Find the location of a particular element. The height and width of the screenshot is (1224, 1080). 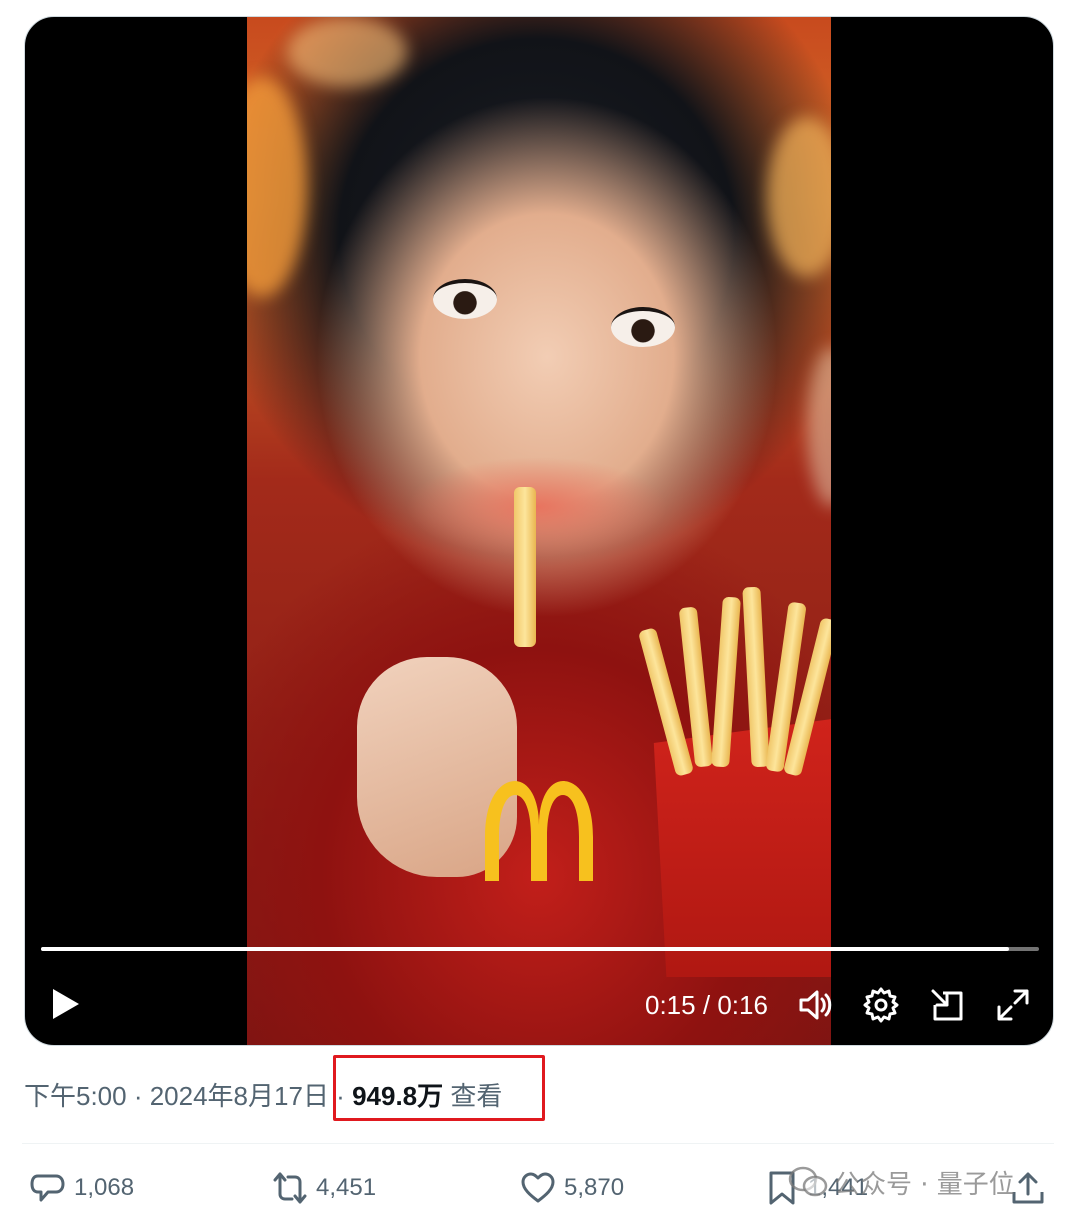

reply-button: 1,068 is located at coordinates (82, 1188).